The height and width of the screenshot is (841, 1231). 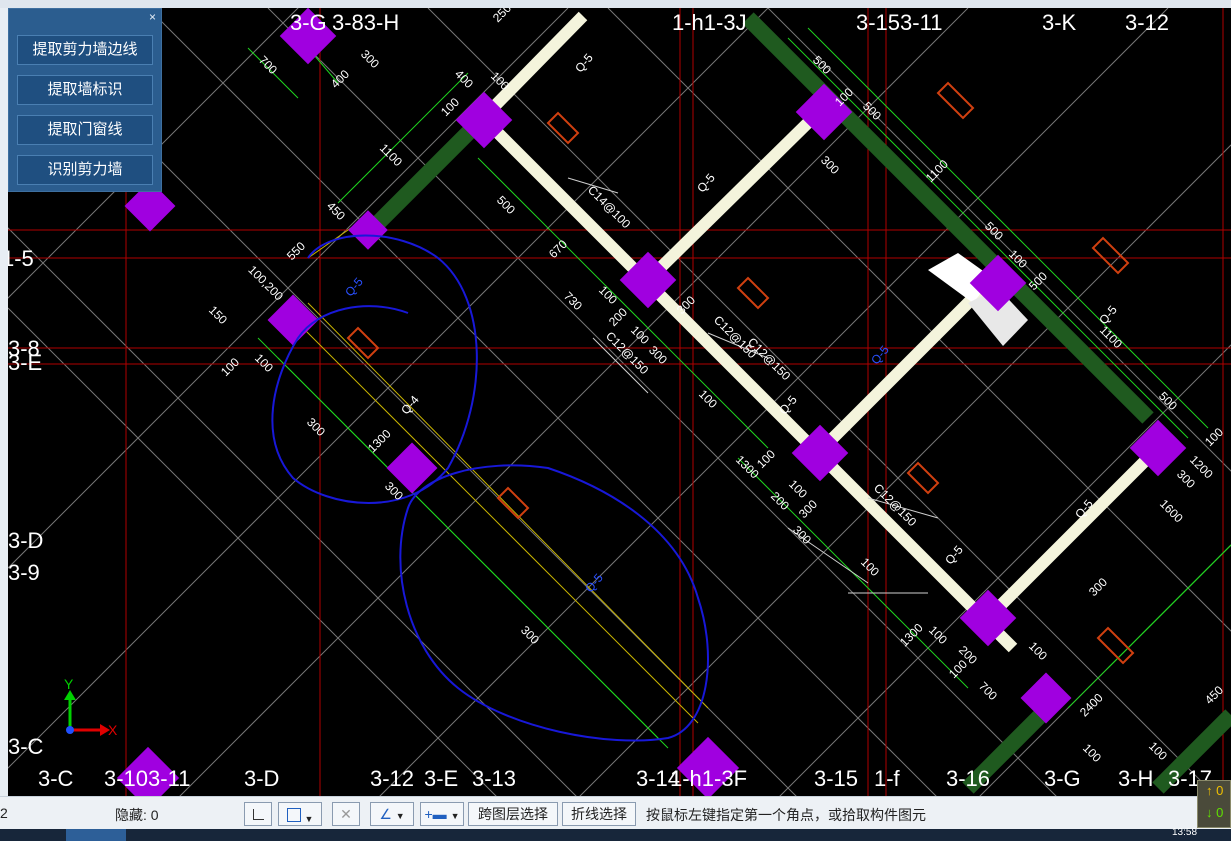 What do you see at coordinates (1185, 832) in the screenshot?
I see `taskbar-clock: 13:58` at bounding box center [1185, 832].